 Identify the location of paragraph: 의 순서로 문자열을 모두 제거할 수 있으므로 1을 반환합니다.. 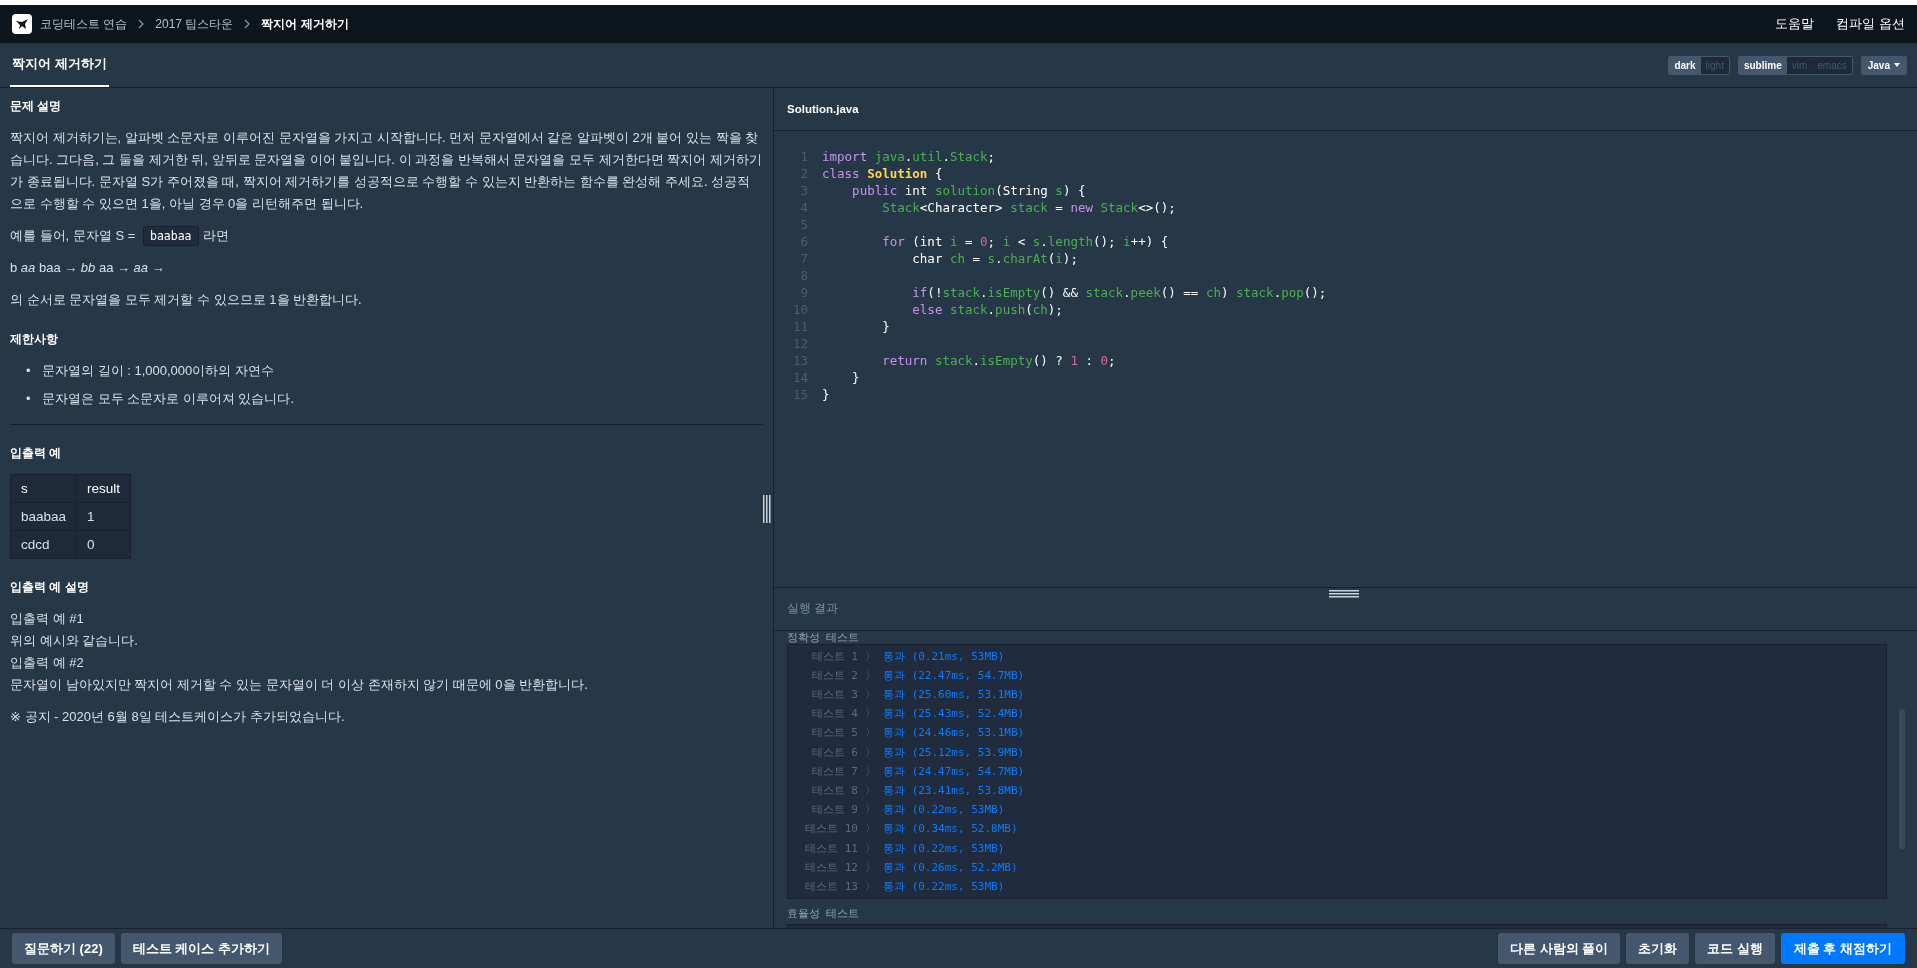
(186, 300).